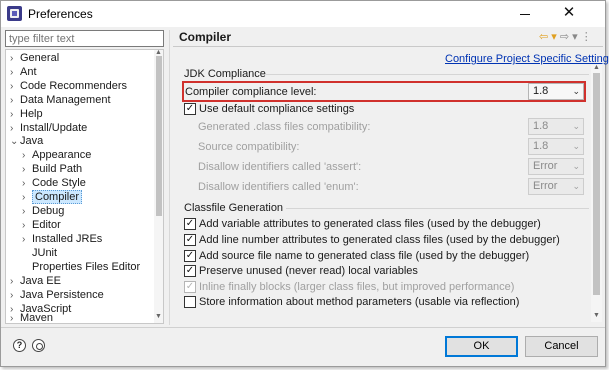 The height and width of the screenshot is (370, 609). Describe the element at coordinates (62, 155) in the screenshot. I see `tree-item-label: Appearance` at that location.